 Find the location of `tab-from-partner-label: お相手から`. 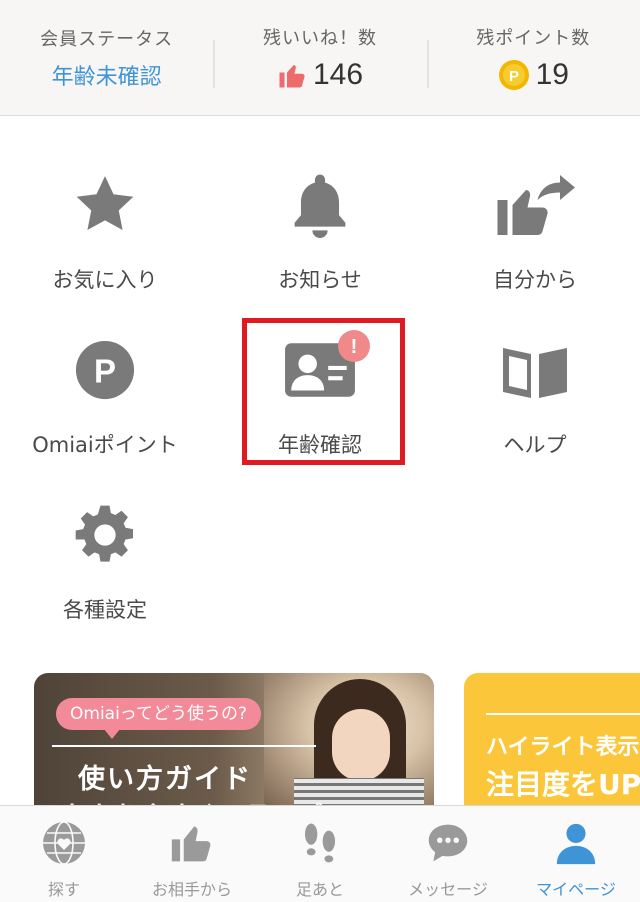

tab-from-partner-label: お相手から is located at coordinates (191, 889).